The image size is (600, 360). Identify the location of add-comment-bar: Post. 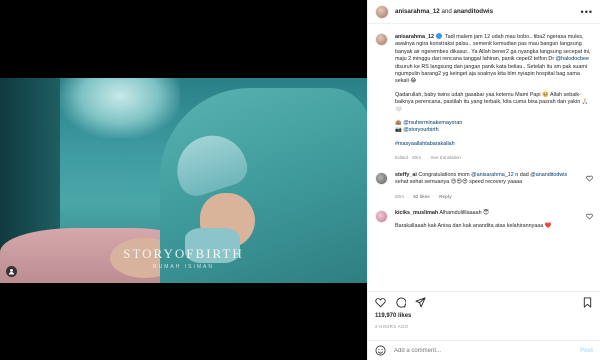
(484, 350).